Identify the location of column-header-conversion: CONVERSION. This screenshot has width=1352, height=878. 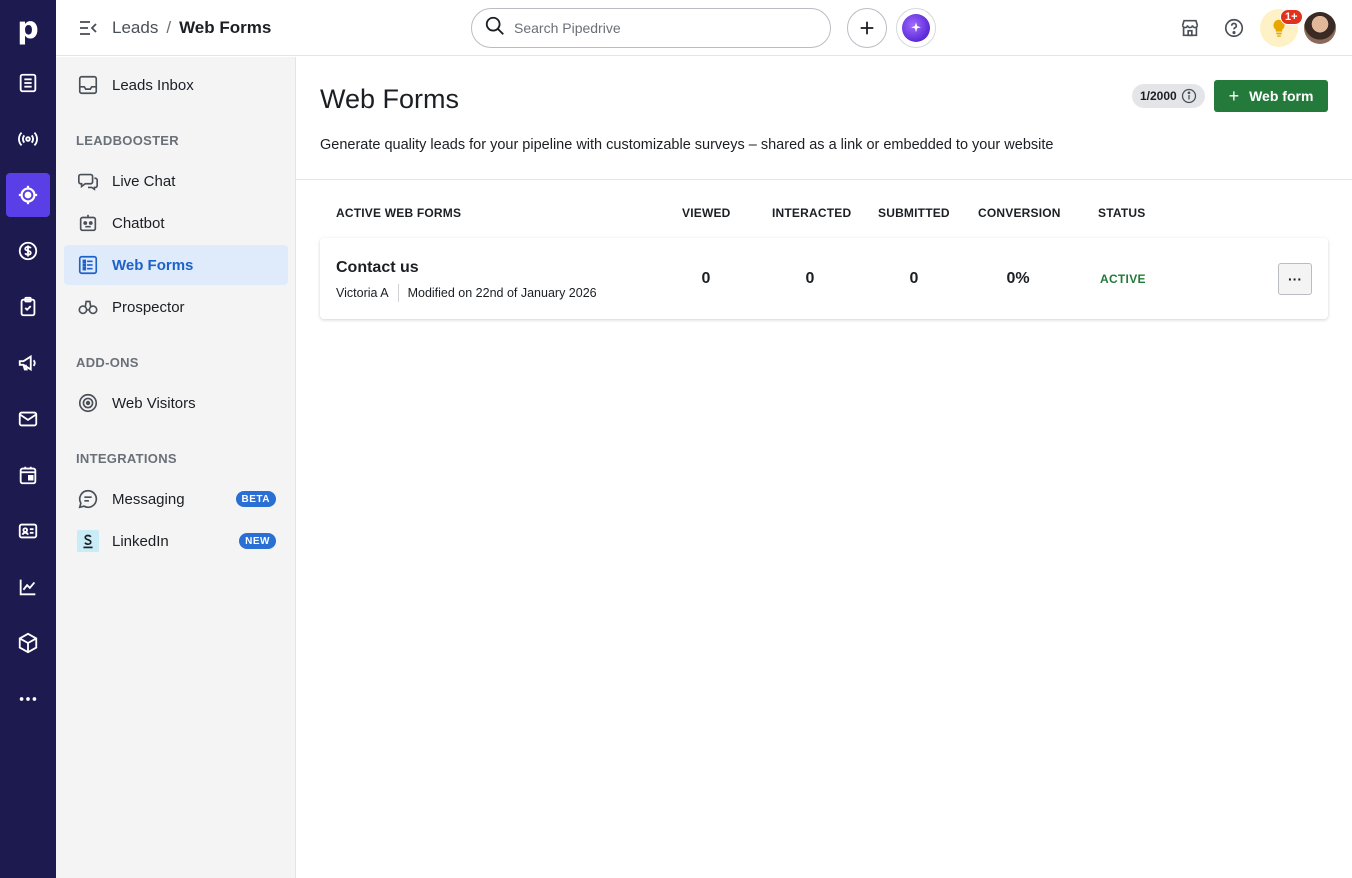
(1019, 213).